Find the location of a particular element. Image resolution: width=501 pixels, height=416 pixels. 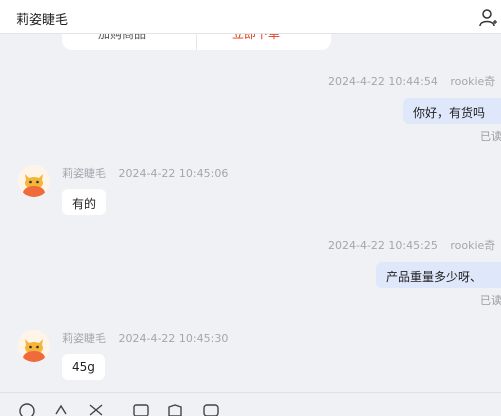

shortcut-icon is located at coordinates (61, 409).